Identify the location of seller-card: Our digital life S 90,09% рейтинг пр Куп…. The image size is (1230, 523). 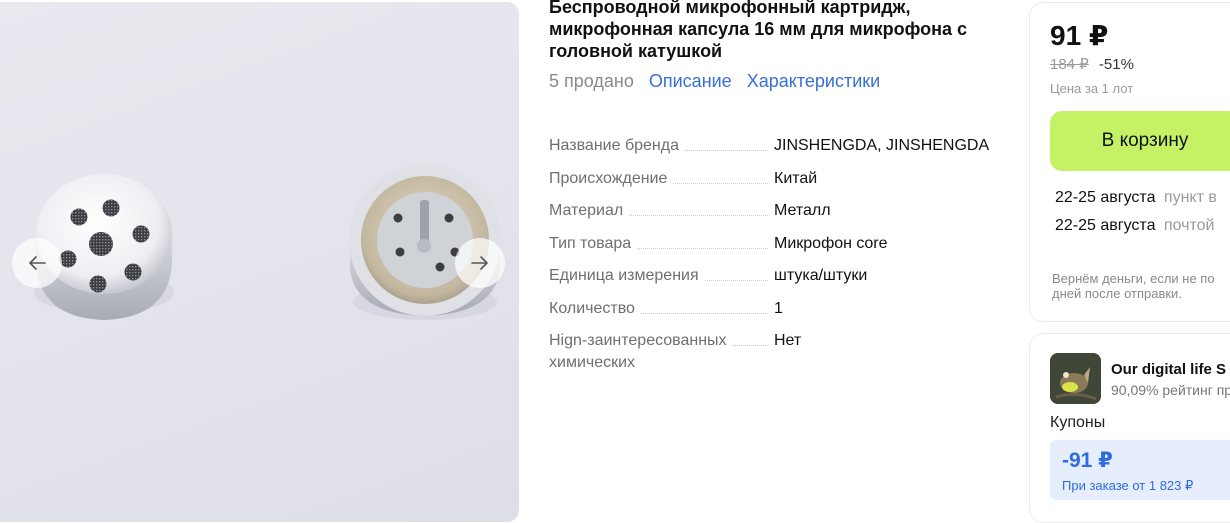
(1129, 428).